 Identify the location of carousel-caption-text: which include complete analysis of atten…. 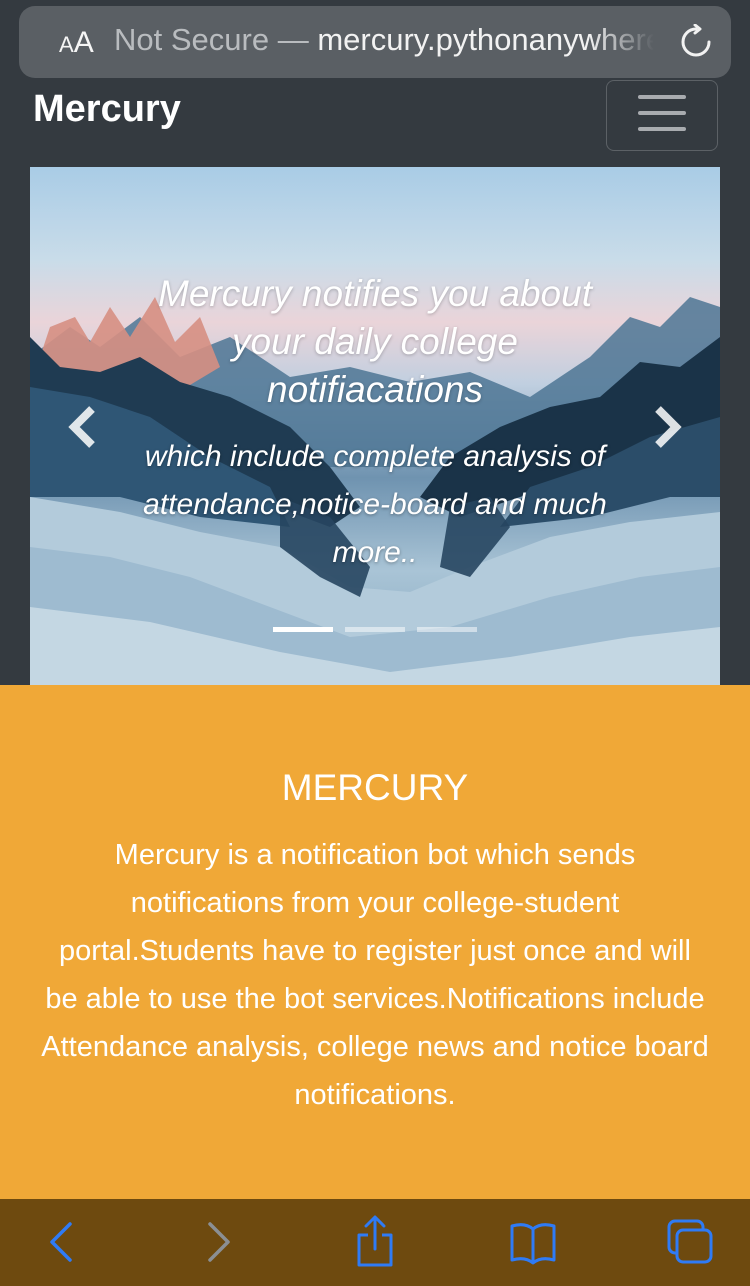
(375, 504).